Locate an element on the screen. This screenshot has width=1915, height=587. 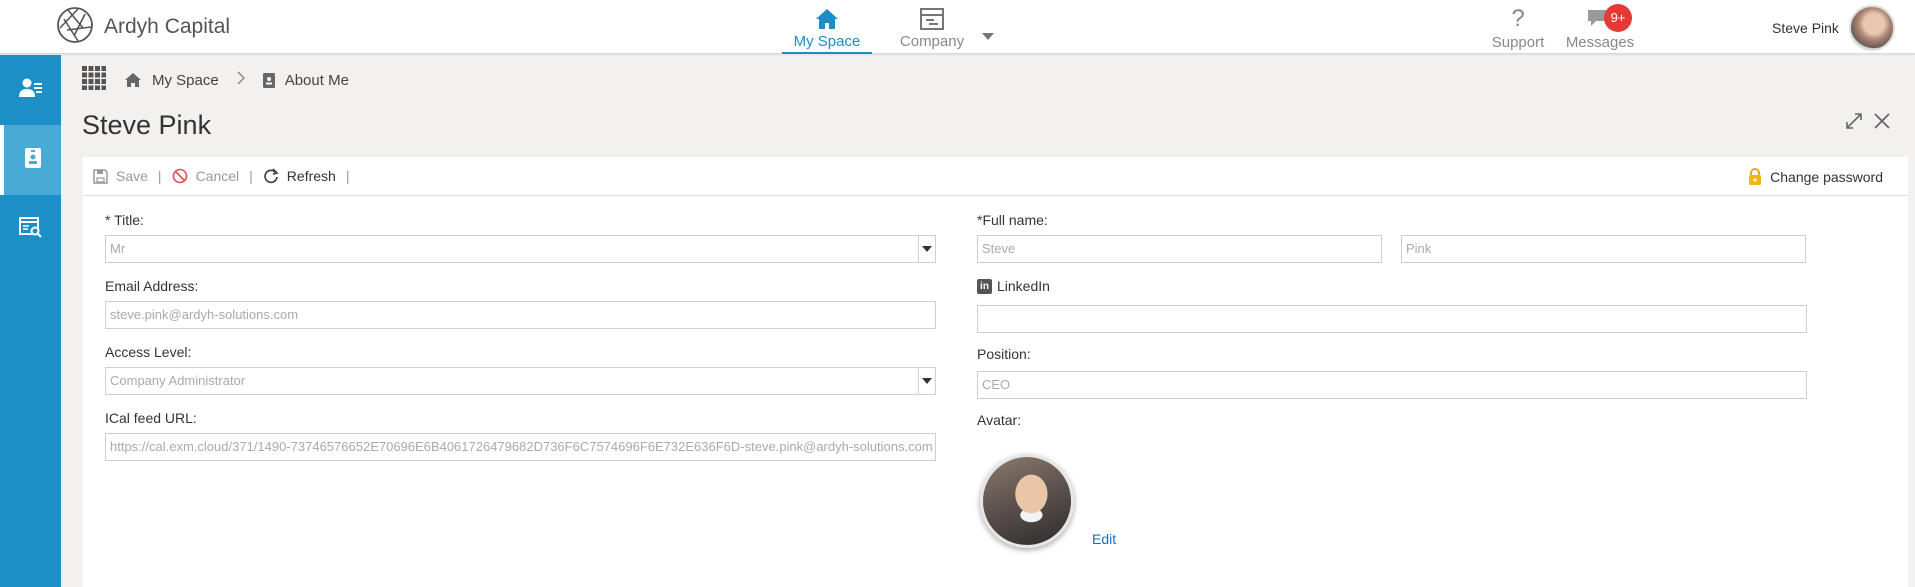
sidebar-item-reports is located at coordinates (30, 230).